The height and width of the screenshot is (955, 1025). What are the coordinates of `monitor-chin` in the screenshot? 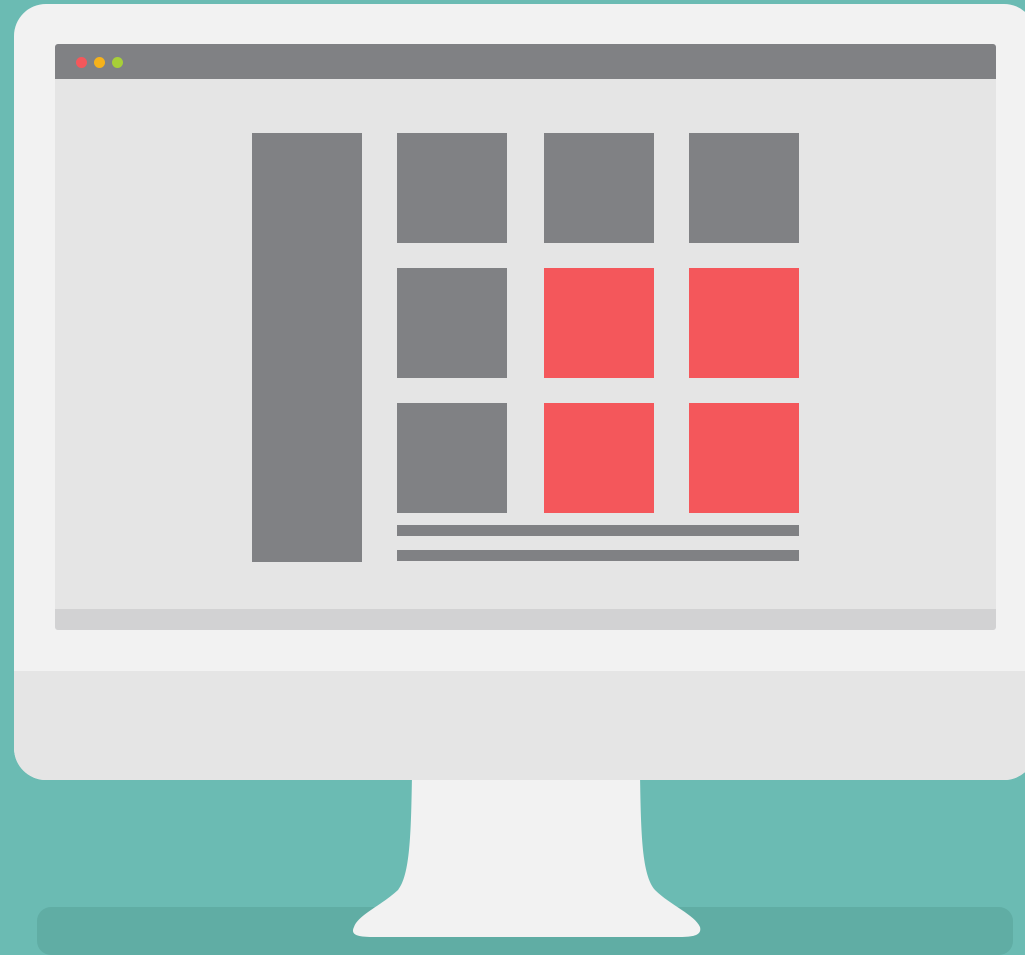 It's located at (519, 725).